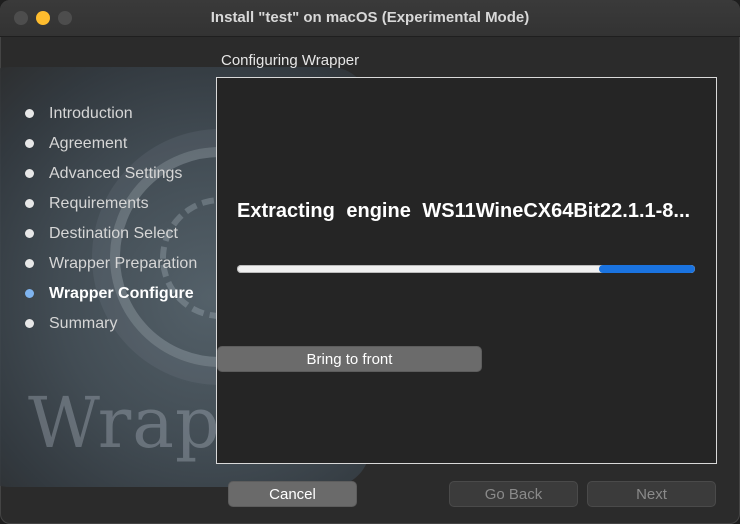 Image resolution: width=740 pixels, height=524 pixels. What do you see at coordinates (116, 173) in the screenshot?
I see `step-label: Advanced Settings` at bounding box center [116, 173].